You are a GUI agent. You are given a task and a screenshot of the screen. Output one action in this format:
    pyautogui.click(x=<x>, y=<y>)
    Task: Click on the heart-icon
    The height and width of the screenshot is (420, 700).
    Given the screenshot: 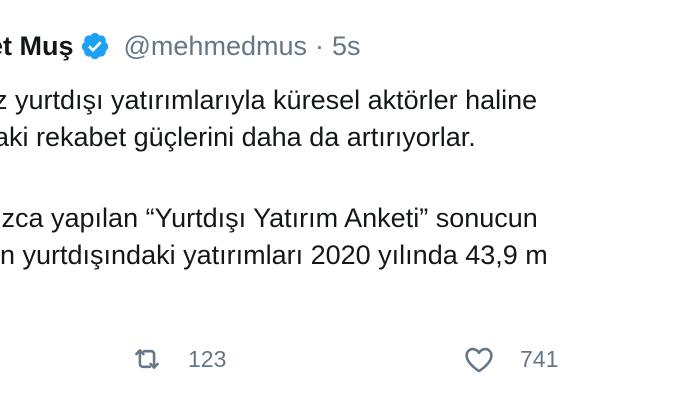 What is the action you would take?
    pyautogui.click(x=479, y=359)
    